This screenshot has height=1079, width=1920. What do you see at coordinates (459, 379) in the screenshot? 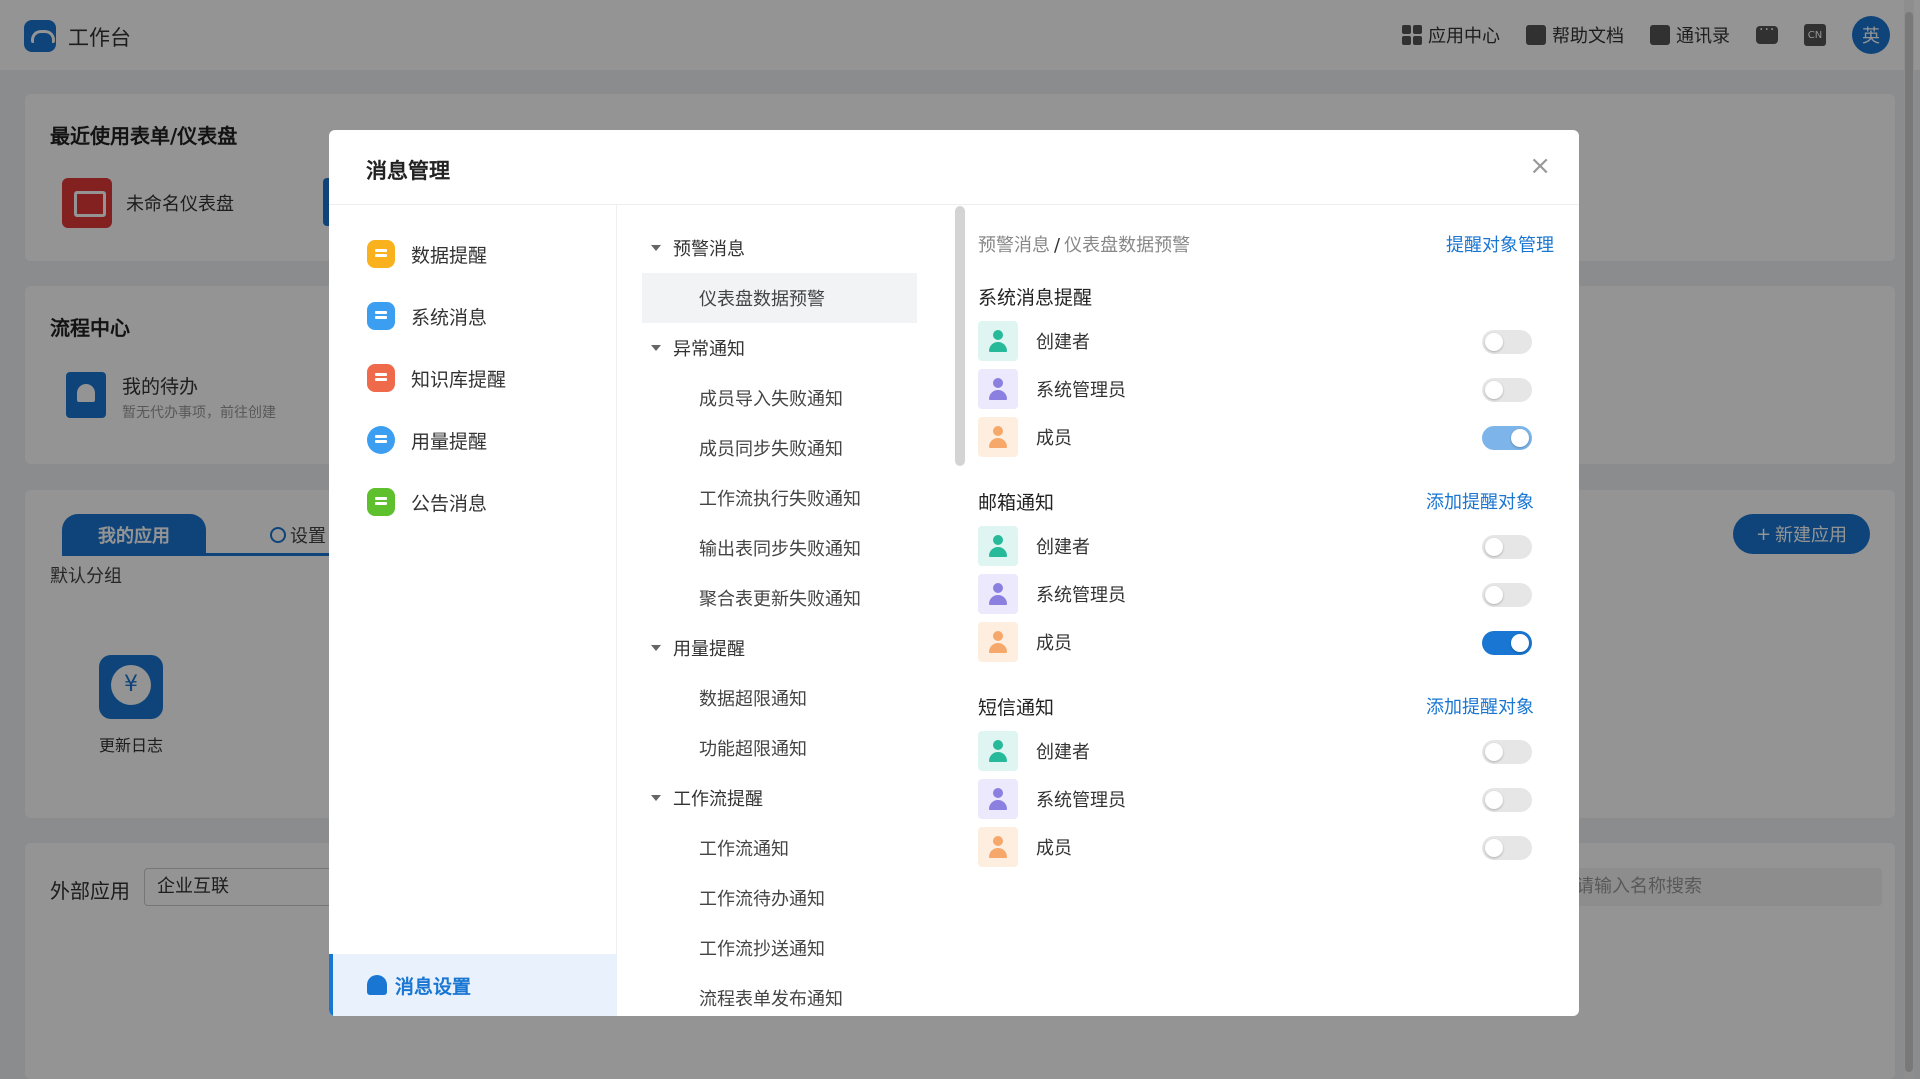
I see `nav-label: 知识库提醒` at bounding box center [459, 379].